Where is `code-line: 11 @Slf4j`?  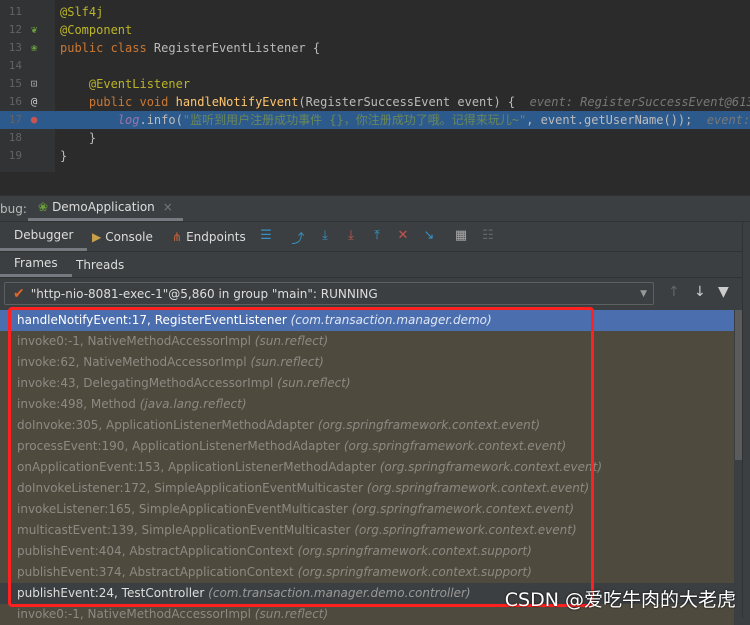
code-line: 11 @Slf4j is located at coordinates (375, 12).